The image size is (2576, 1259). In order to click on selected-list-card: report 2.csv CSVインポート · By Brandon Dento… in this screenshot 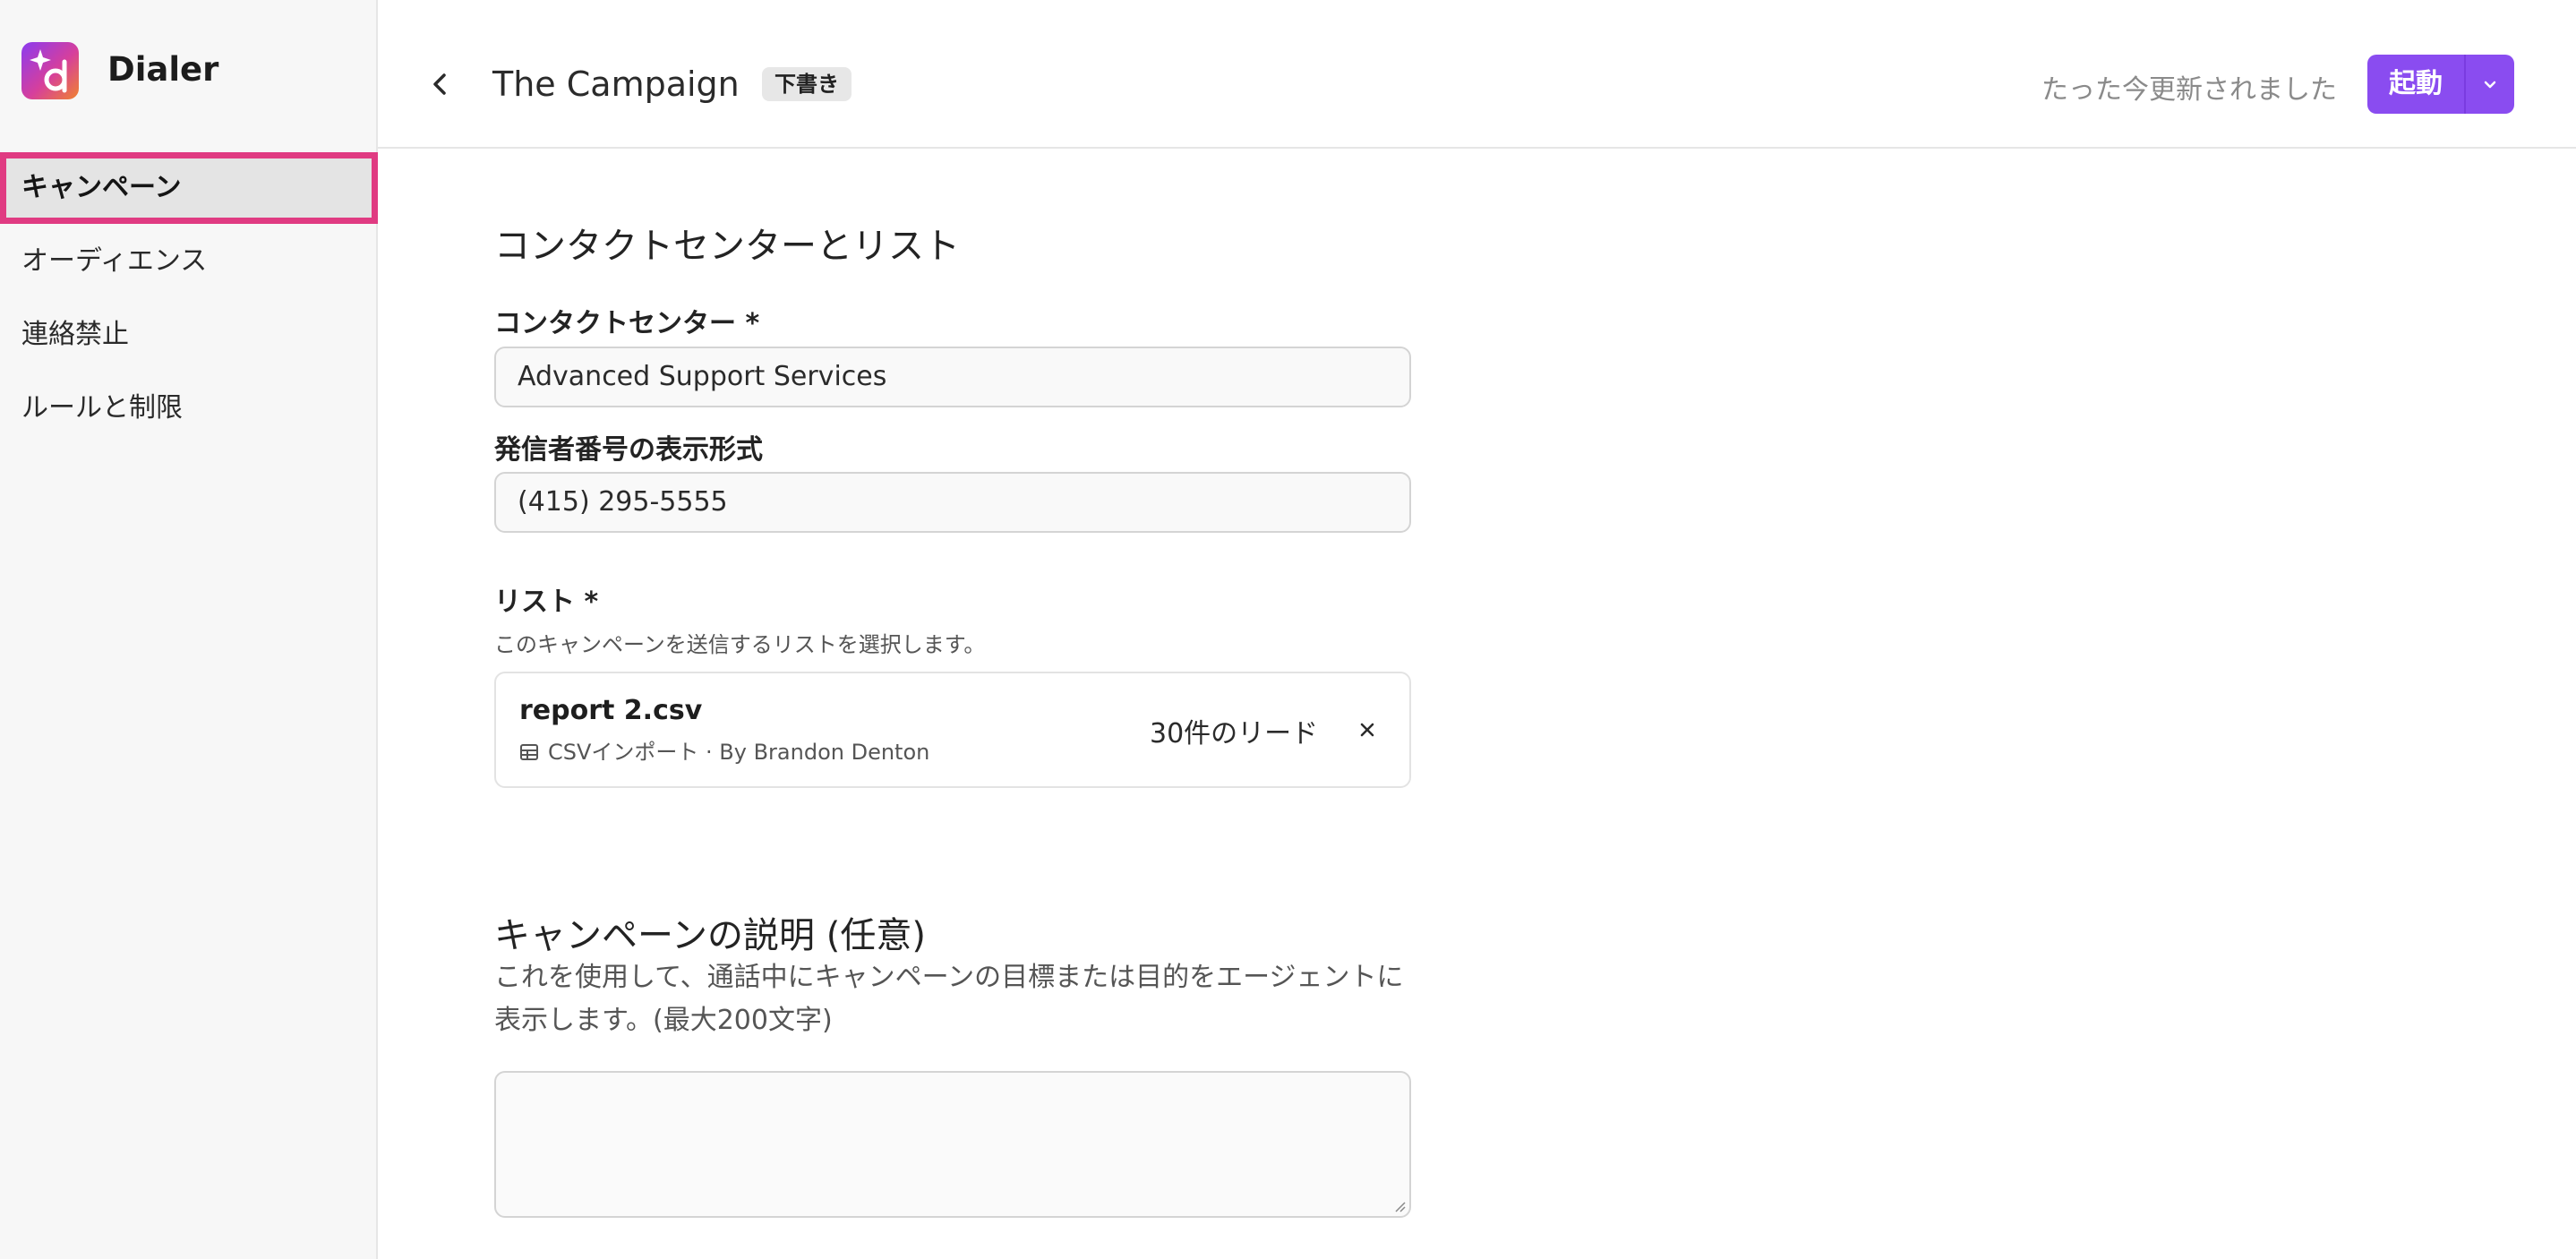, I will do `click(952, 730)`.